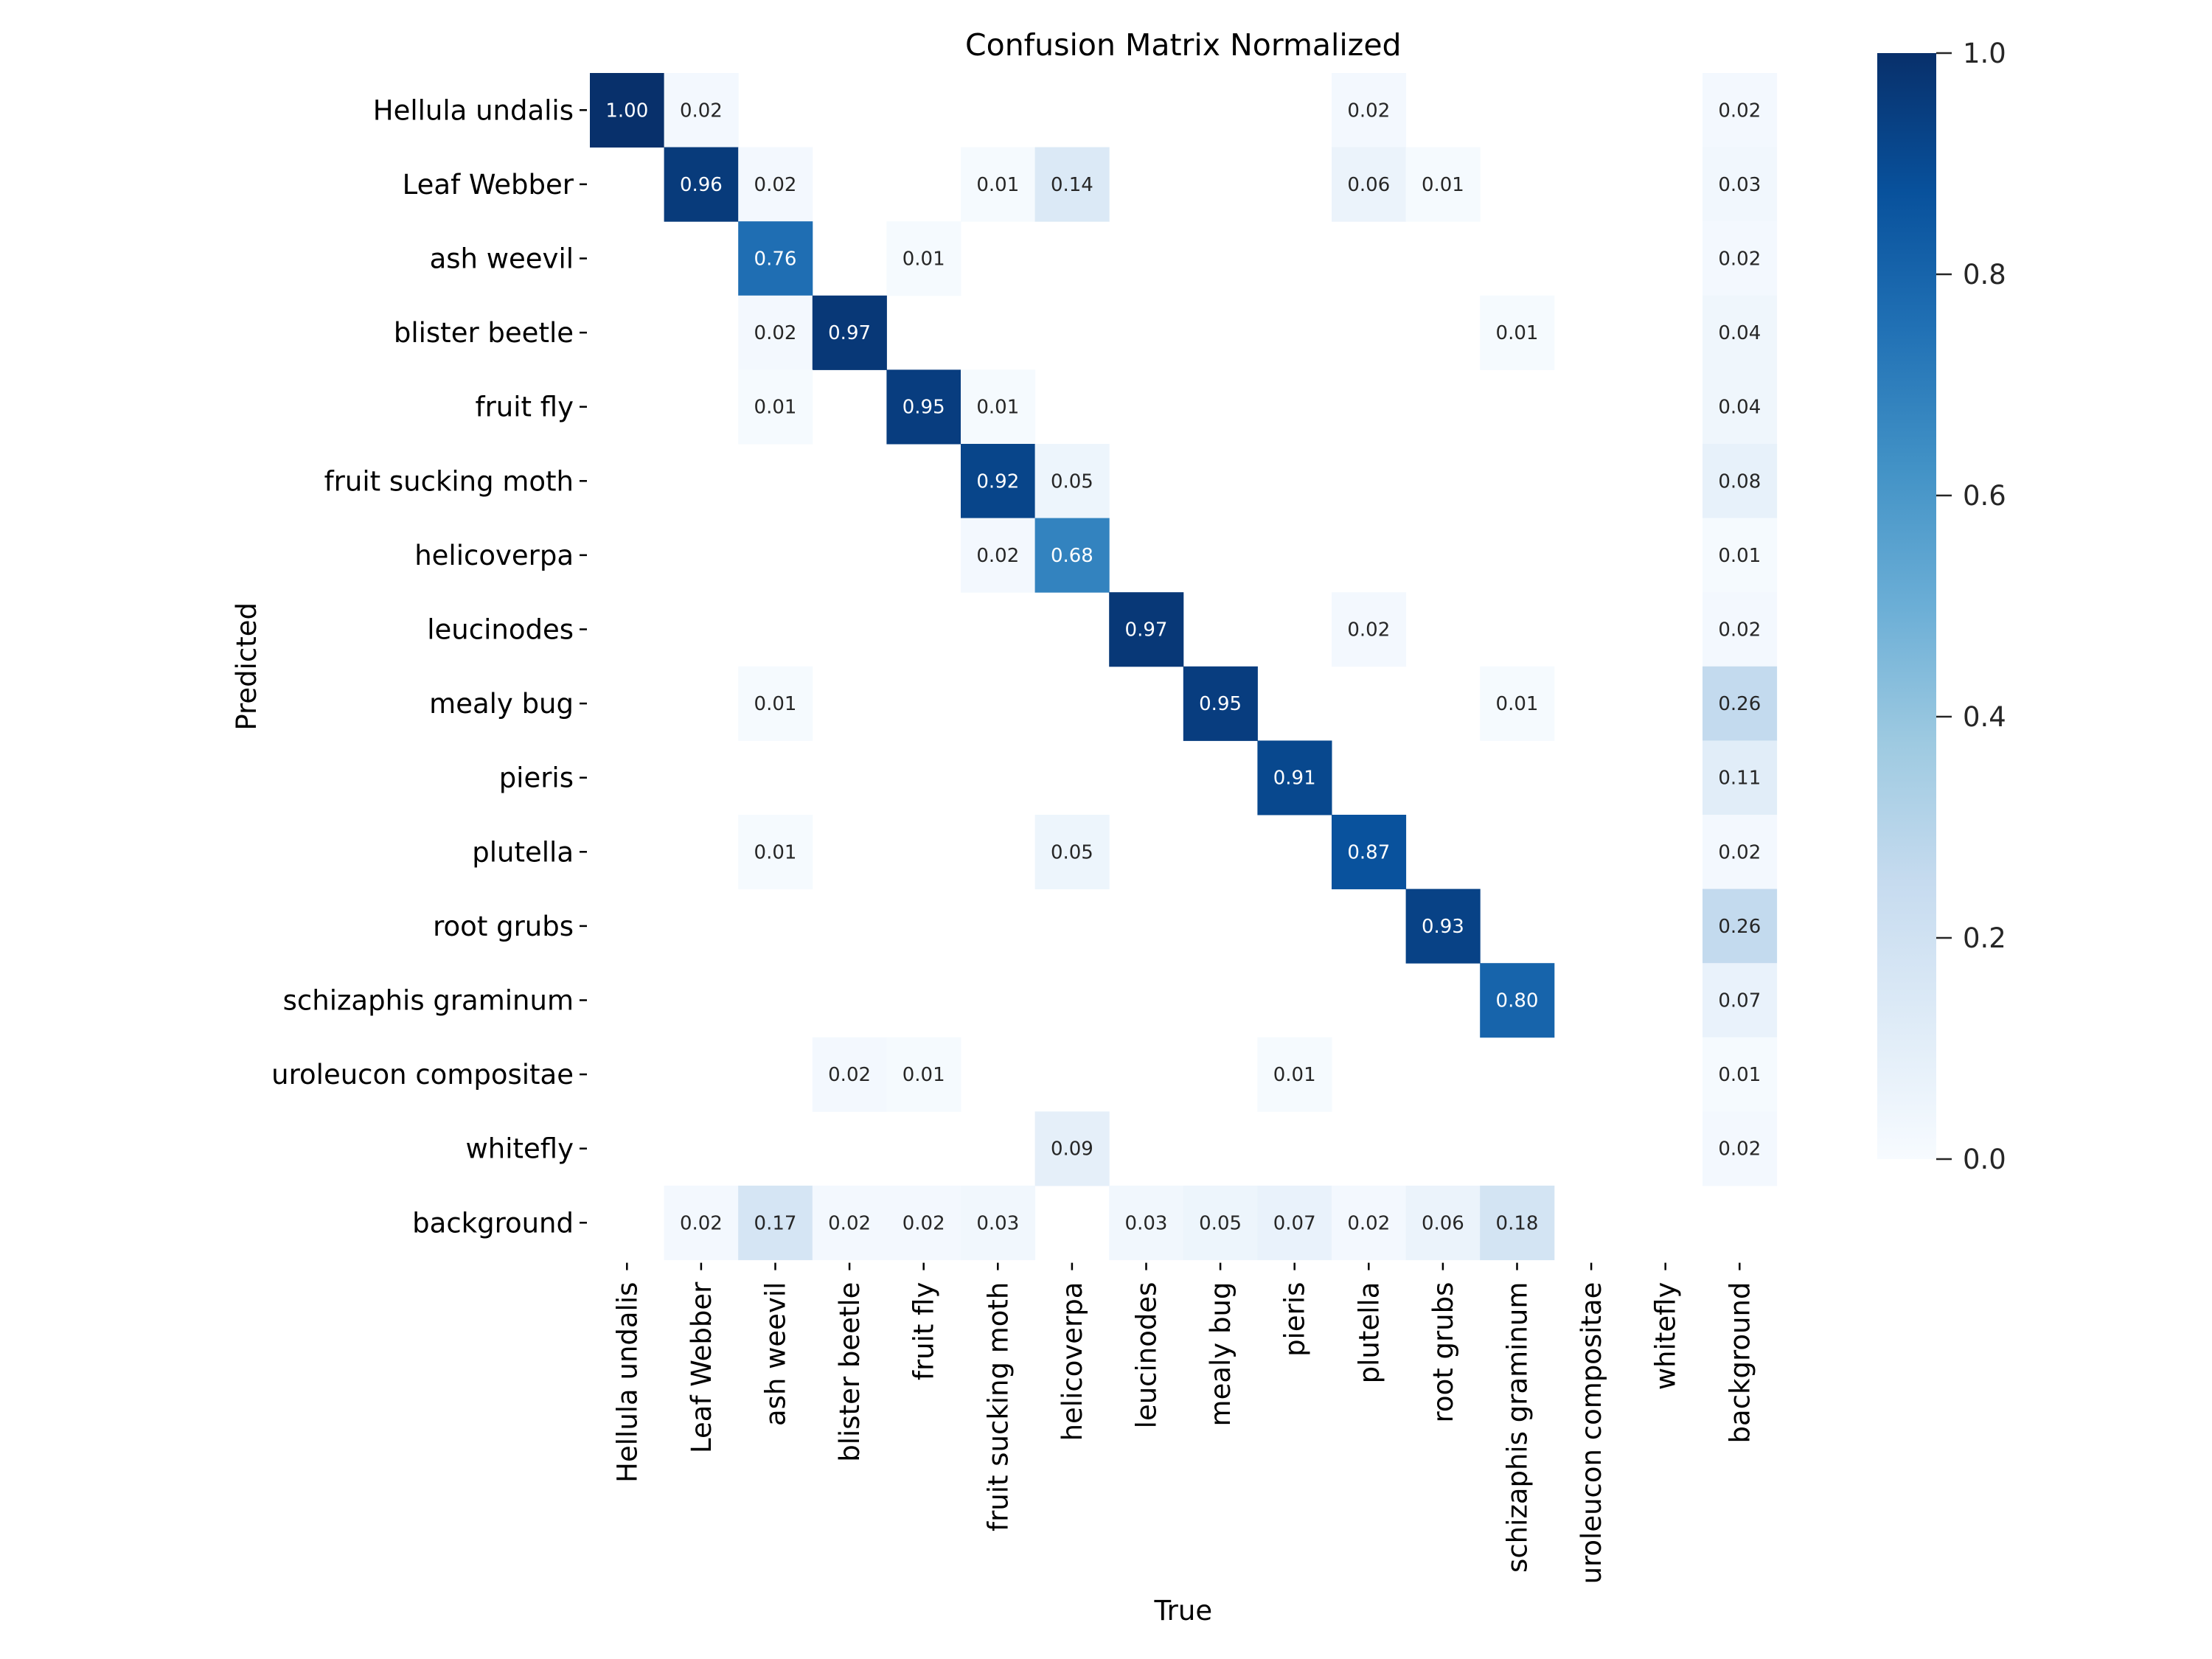  What do you see at coordinates (1984, 496) in the screenshot?
I see `colorbar-tick-label: 0.6` at bounding box center [1984, 496].